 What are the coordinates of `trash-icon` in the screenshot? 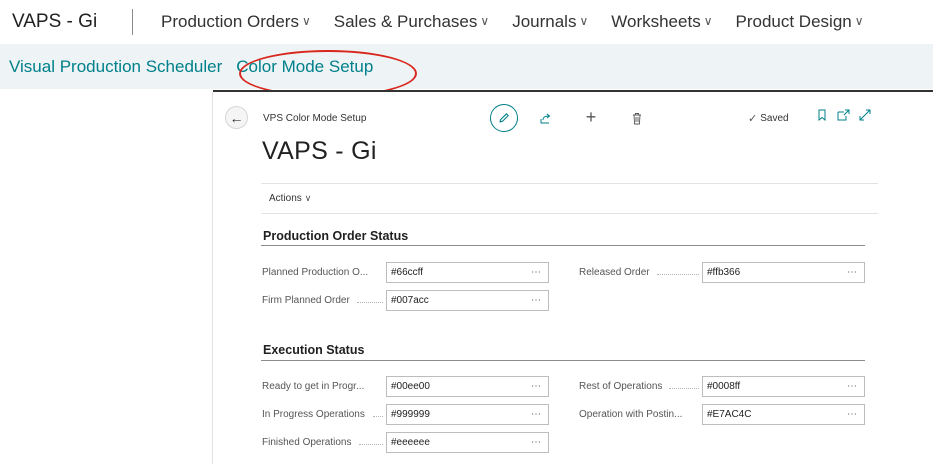 It's located at (637, 118).